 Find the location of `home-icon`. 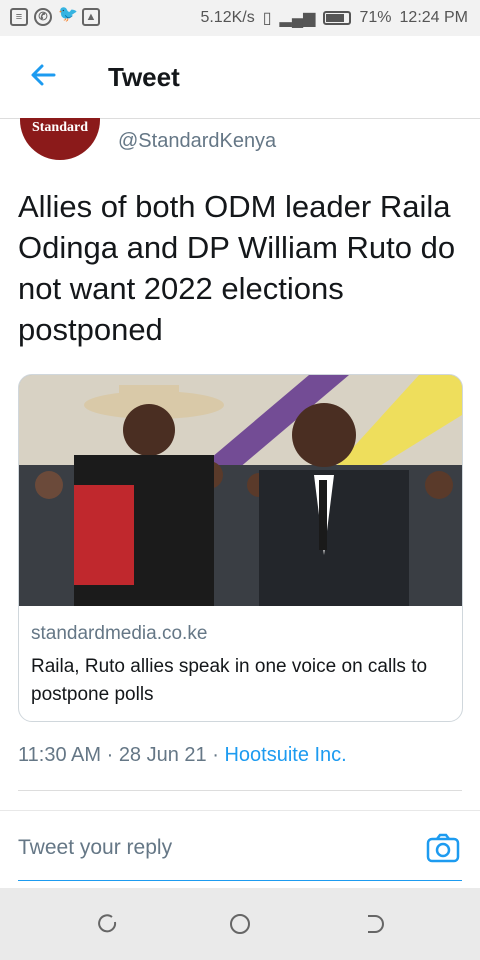

home-icon is located at coordinates (240, 924).